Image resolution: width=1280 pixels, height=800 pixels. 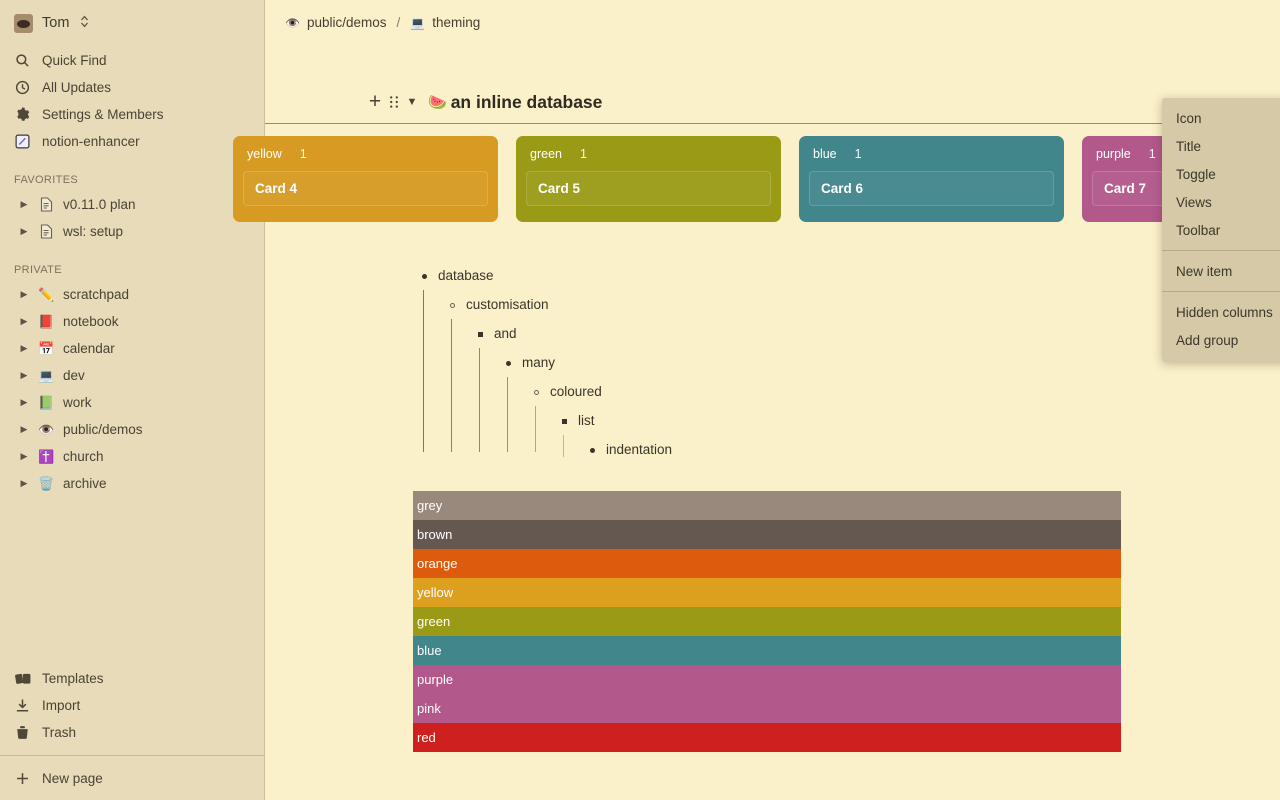 What do you see at coordinates (73, 678) in the screenshot?
I see `sidebar-item-label: Templates` at bounding box center [73, 678].